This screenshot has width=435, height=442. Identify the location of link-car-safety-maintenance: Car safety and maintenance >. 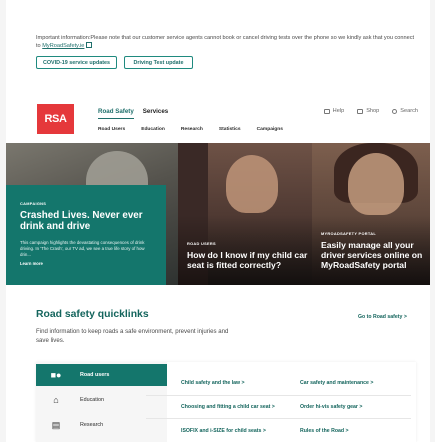
(336, 383).